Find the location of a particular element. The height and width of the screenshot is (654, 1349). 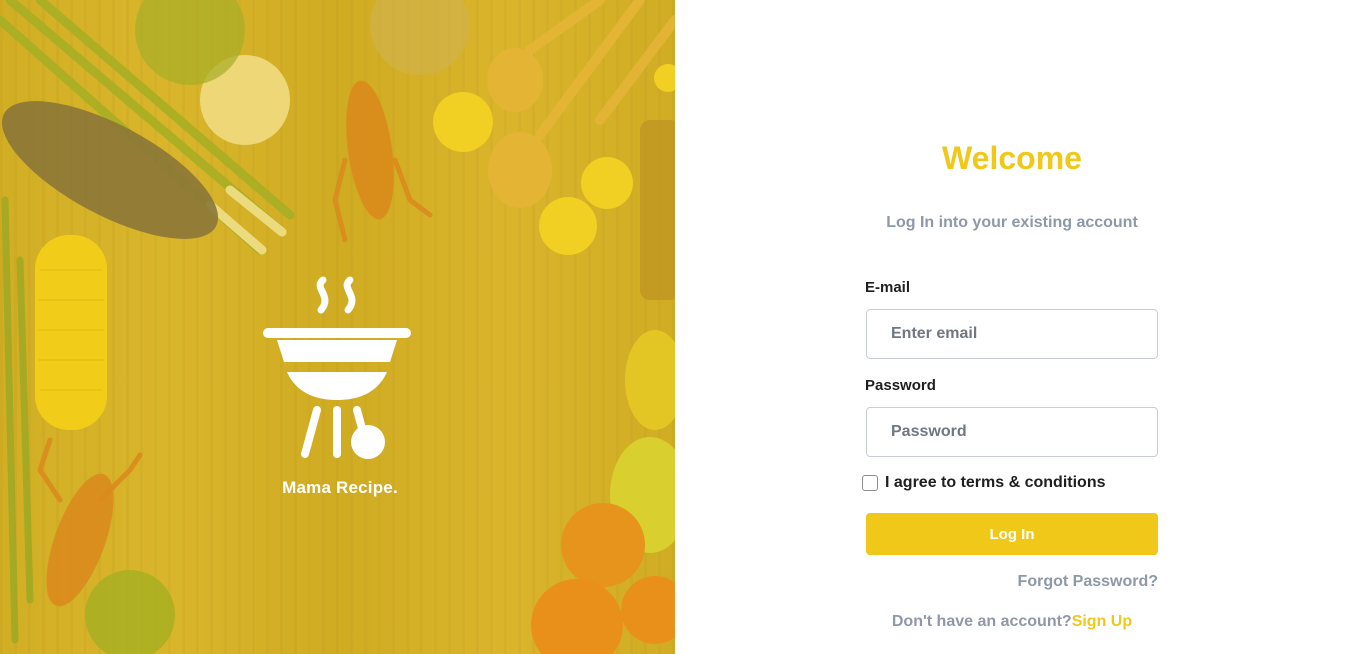

signup-row: Don't have an account?Sign Up is located at coordinates (1012, 622).